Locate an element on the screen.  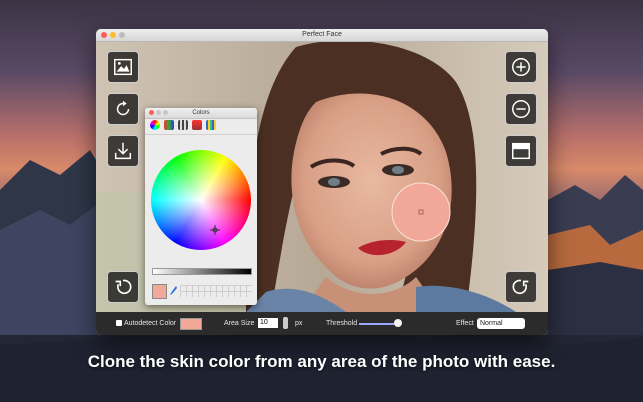
zoom-out-button is located at coordinates (521, 109).